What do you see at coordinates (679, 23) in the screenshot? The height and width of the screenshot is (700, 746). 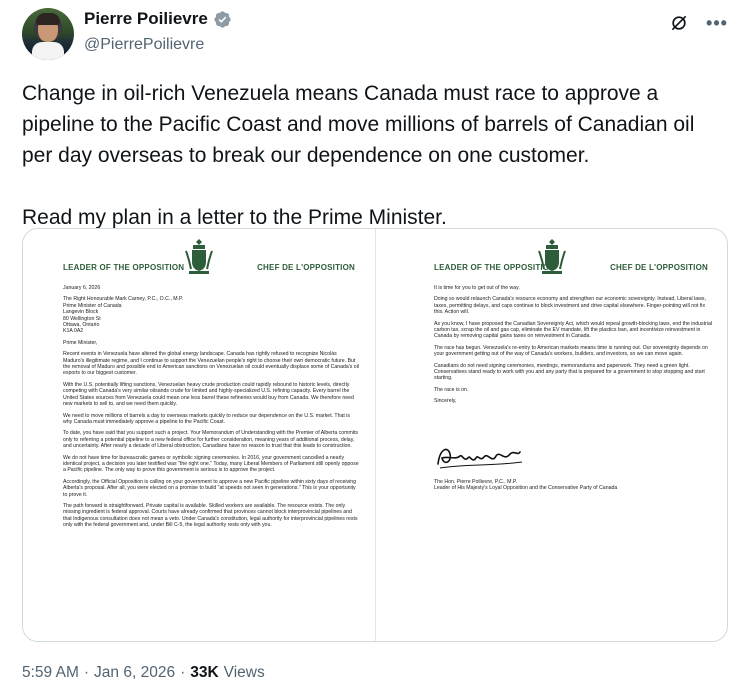 I see `grok-icon` at bounding box center [679, 23].